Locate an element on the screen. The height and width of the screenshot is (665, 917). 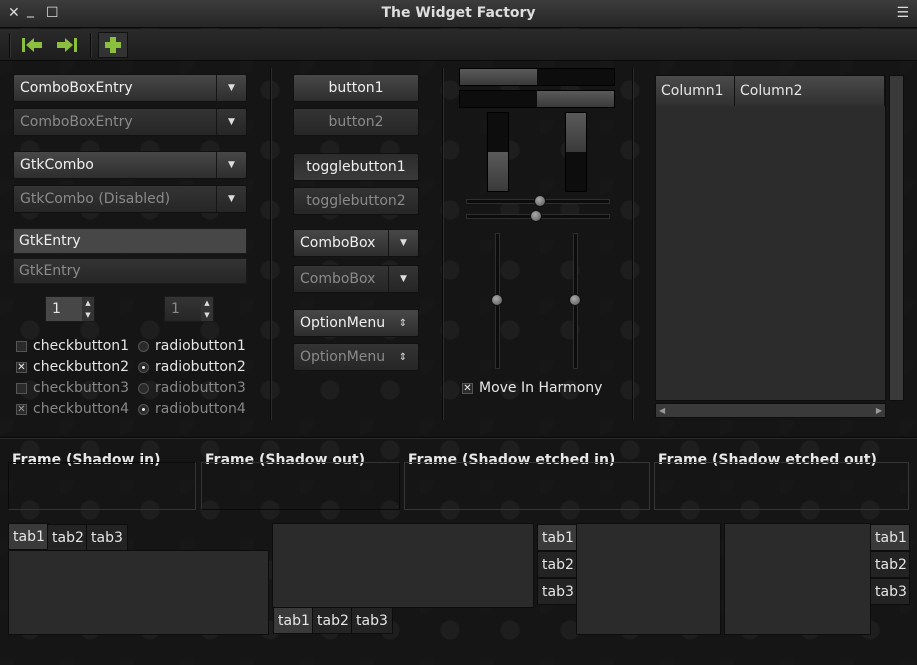
toolbar is located at coordinates (458, 45).